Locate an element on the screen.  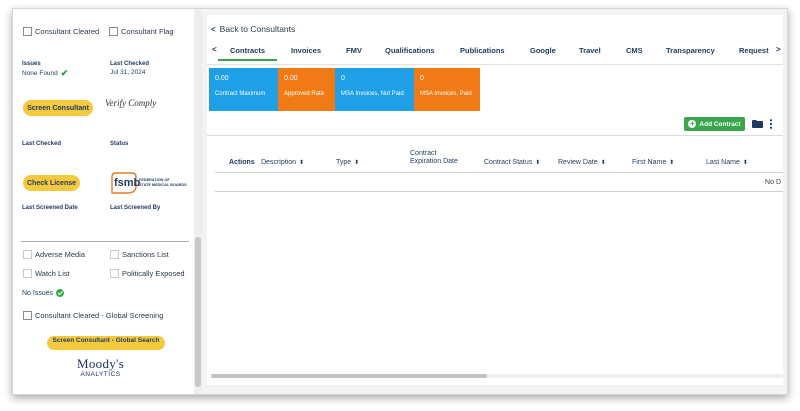
screen-consultant-button: Screen Consultant is located at coordinates (58, 108).